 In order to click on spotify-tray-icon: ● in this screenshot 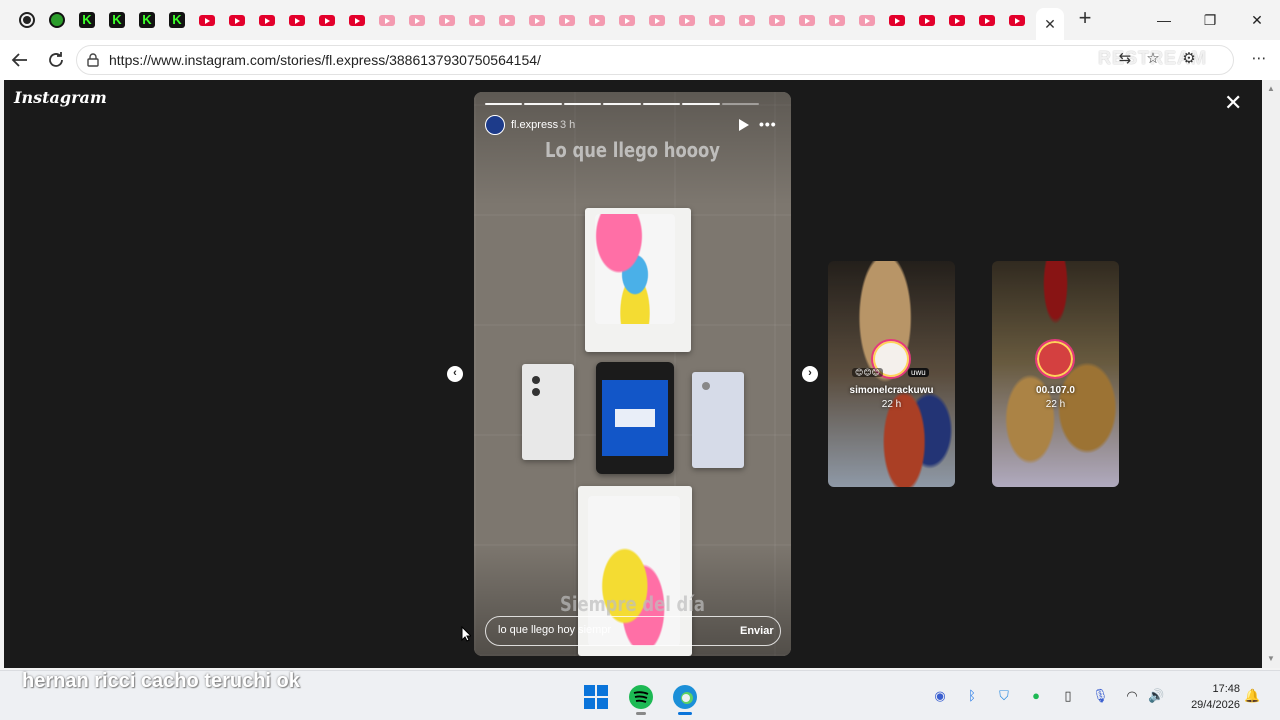, I will do `click(1036, 696)`.